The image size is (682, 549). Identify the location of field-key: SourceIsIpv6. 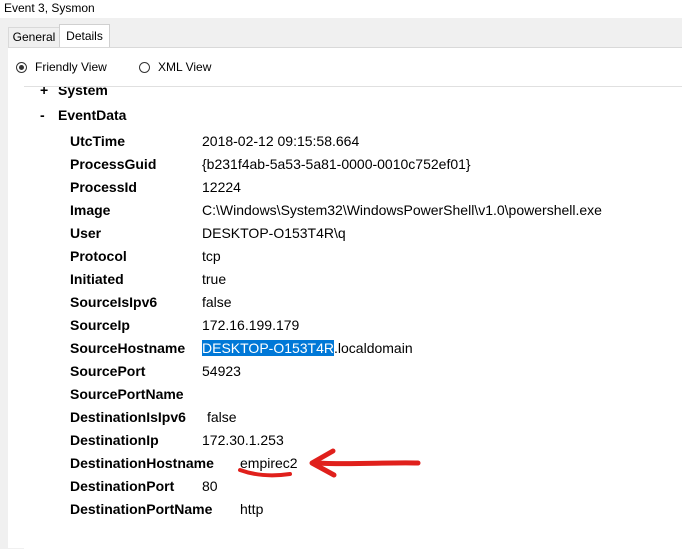
(114, 302).